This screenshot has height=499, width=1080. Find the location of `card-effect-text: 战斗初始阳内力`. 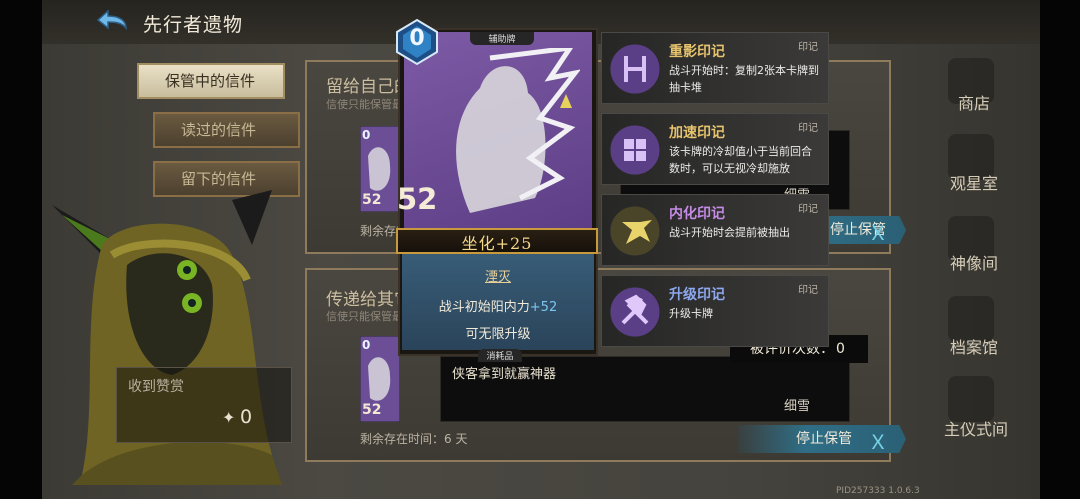

card-effect-text: 战斗初始阳内力 is located at coordinates (484, 307).